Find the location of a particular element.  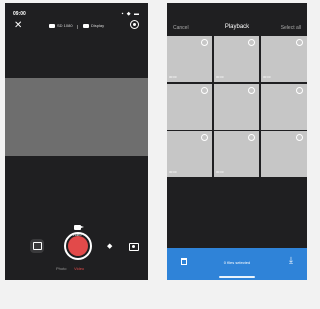

selection-count: 0 files selected is located at coordinates (237, 262).